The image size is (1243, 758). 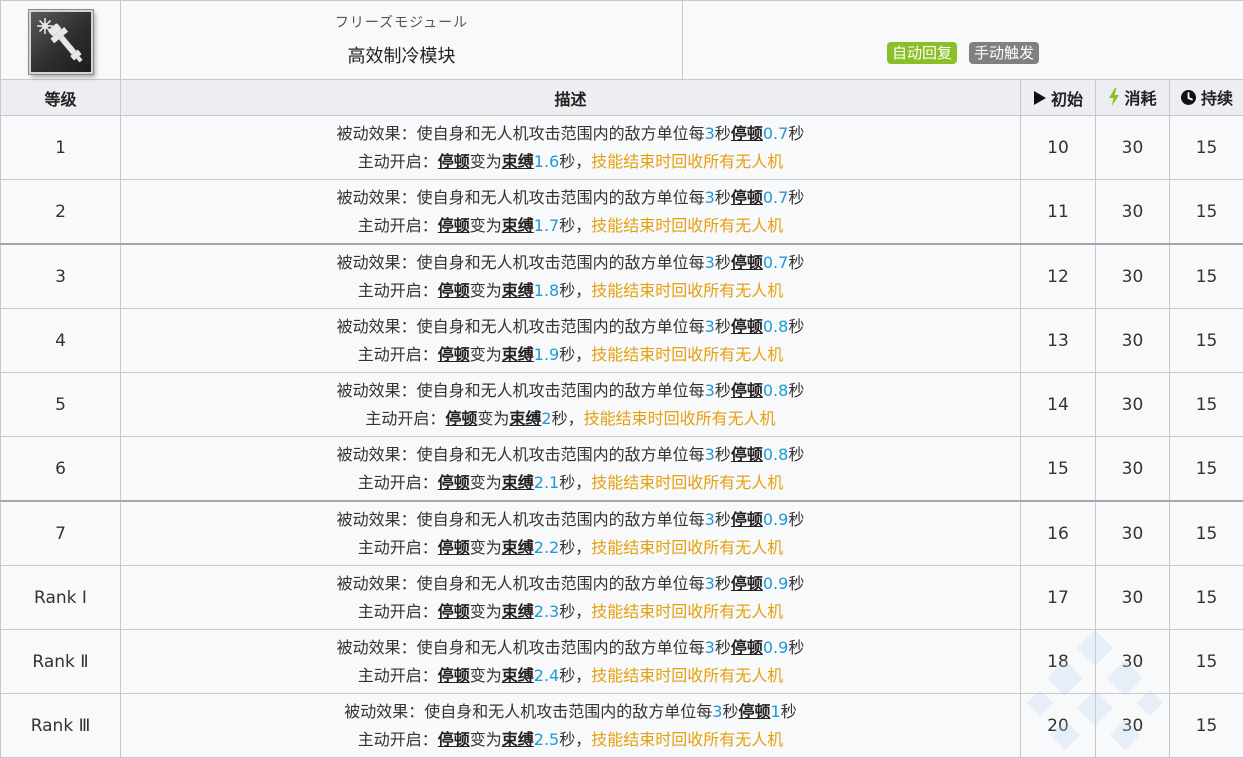 I want to click on bind-time-value: 1.8, so click(x=546, y=290).